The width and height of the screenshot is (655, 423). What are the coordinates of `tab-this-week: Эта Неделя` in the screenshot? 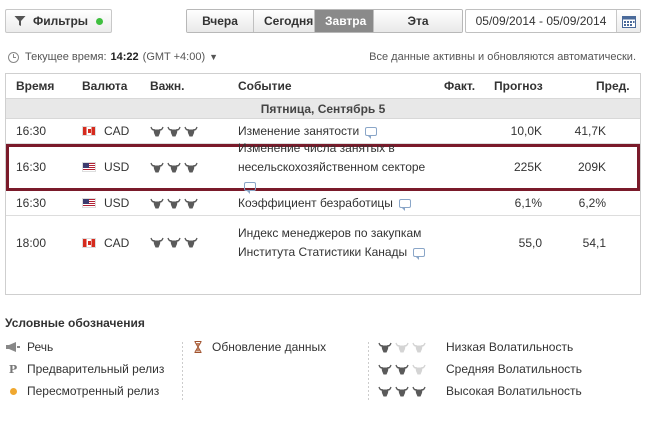 It's located at (418, 21).